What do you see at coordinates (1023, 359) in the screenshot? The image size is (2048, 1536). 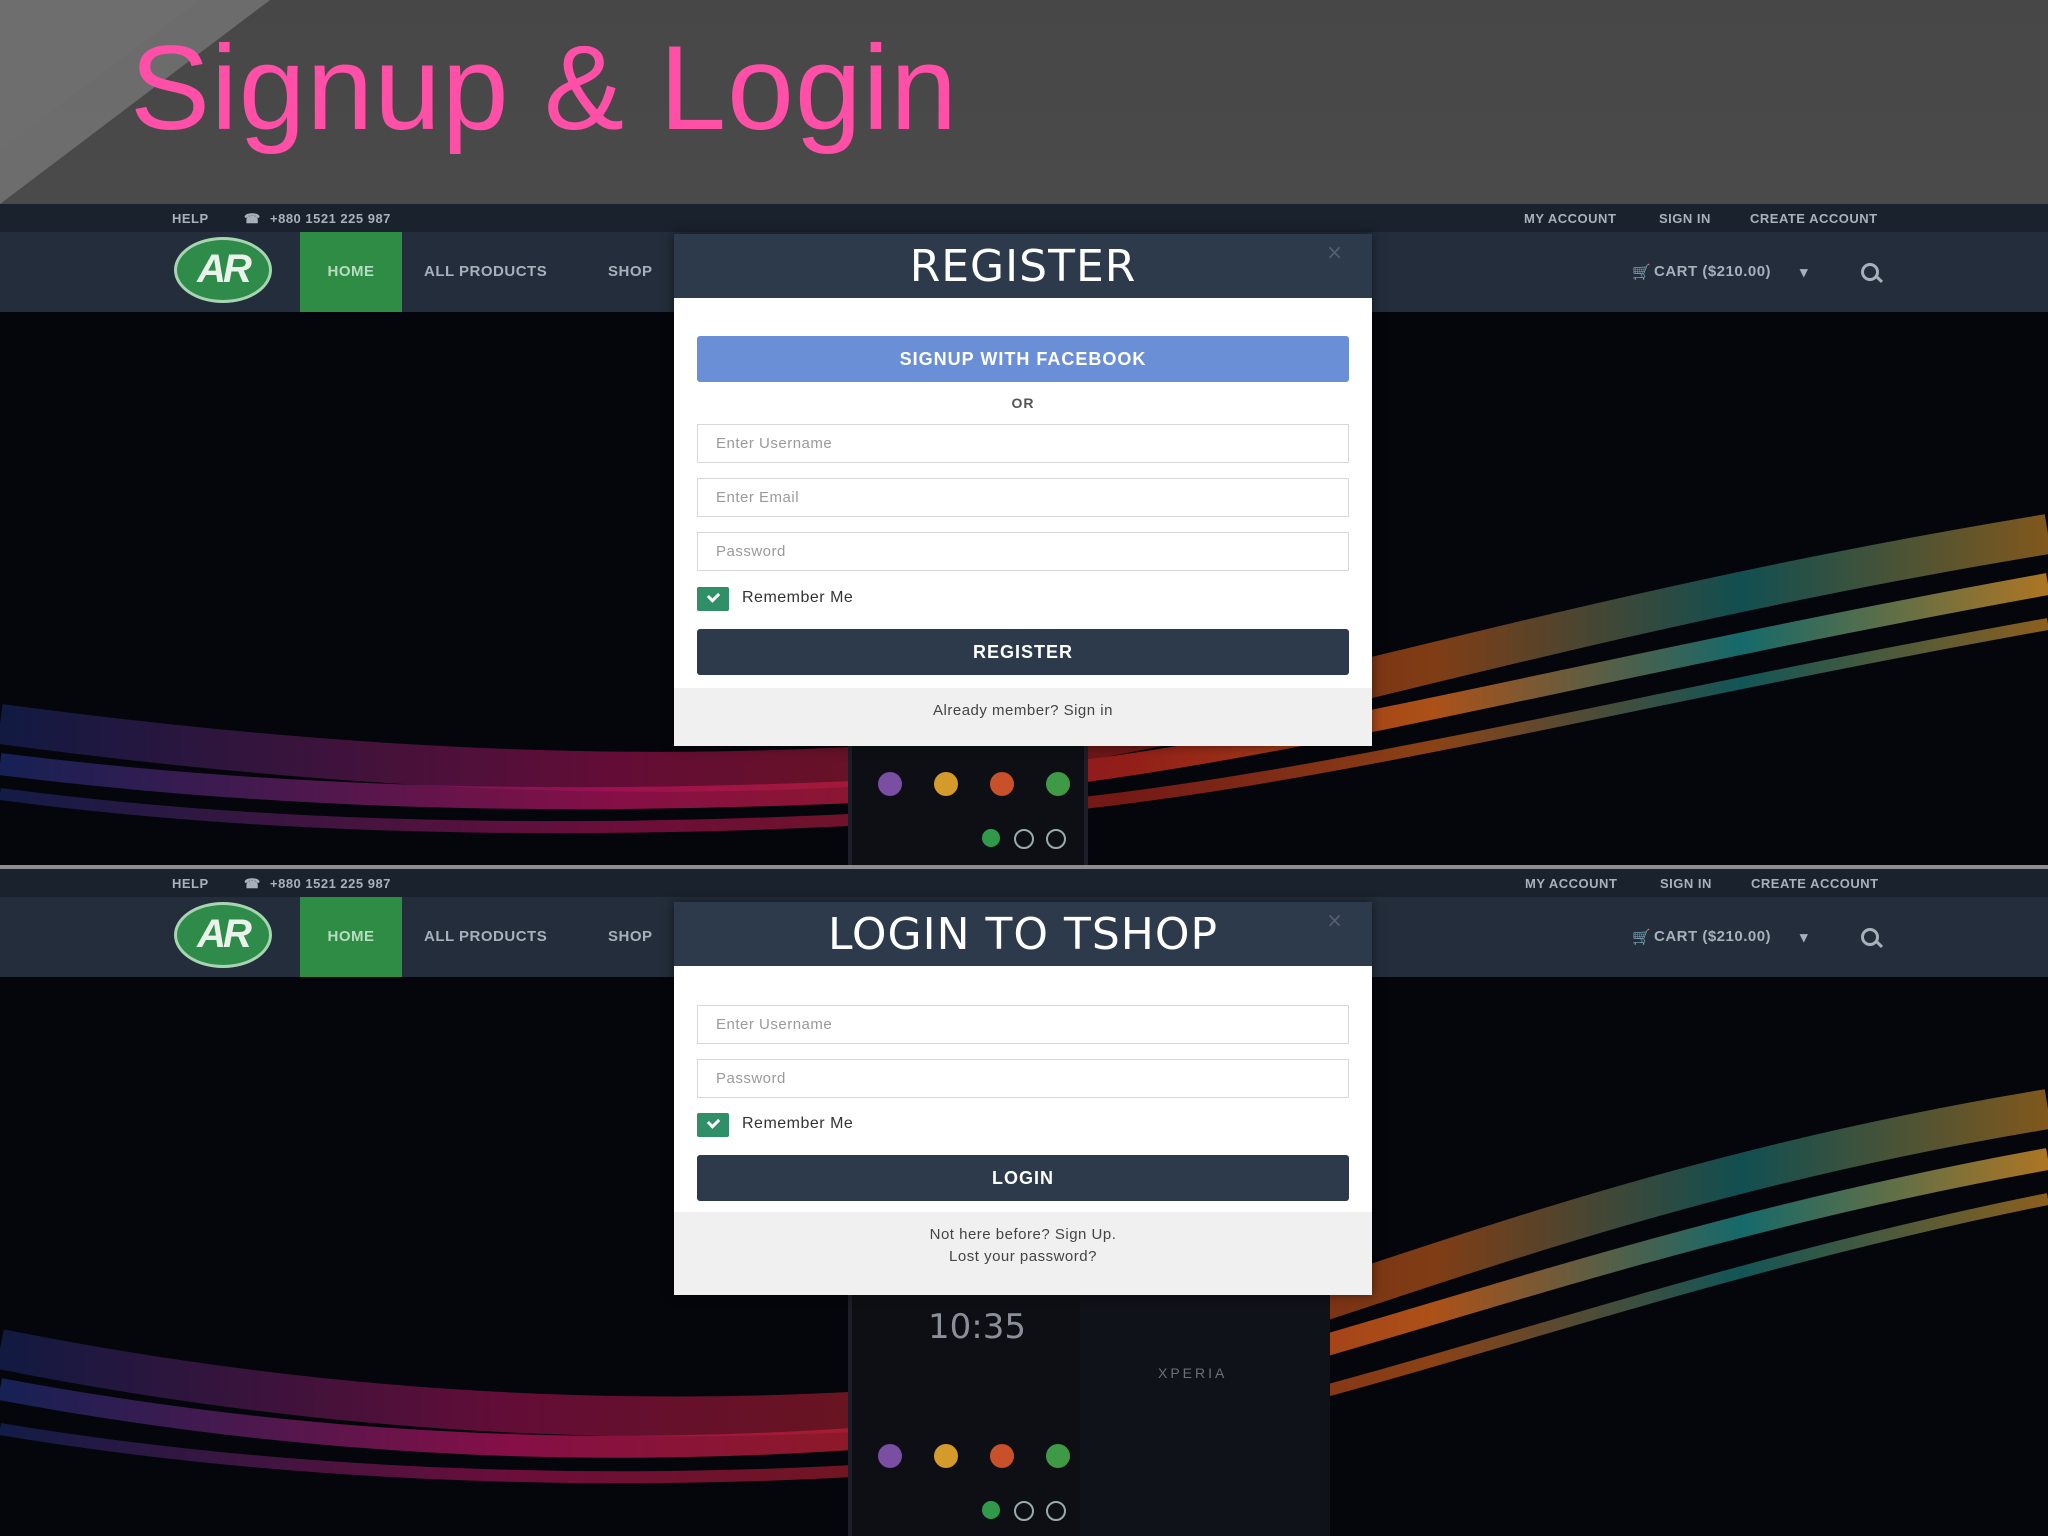 I see `signup-facebook-button: SIGNUP WITH FACEBOOK` at bounding box center [1023, 359].